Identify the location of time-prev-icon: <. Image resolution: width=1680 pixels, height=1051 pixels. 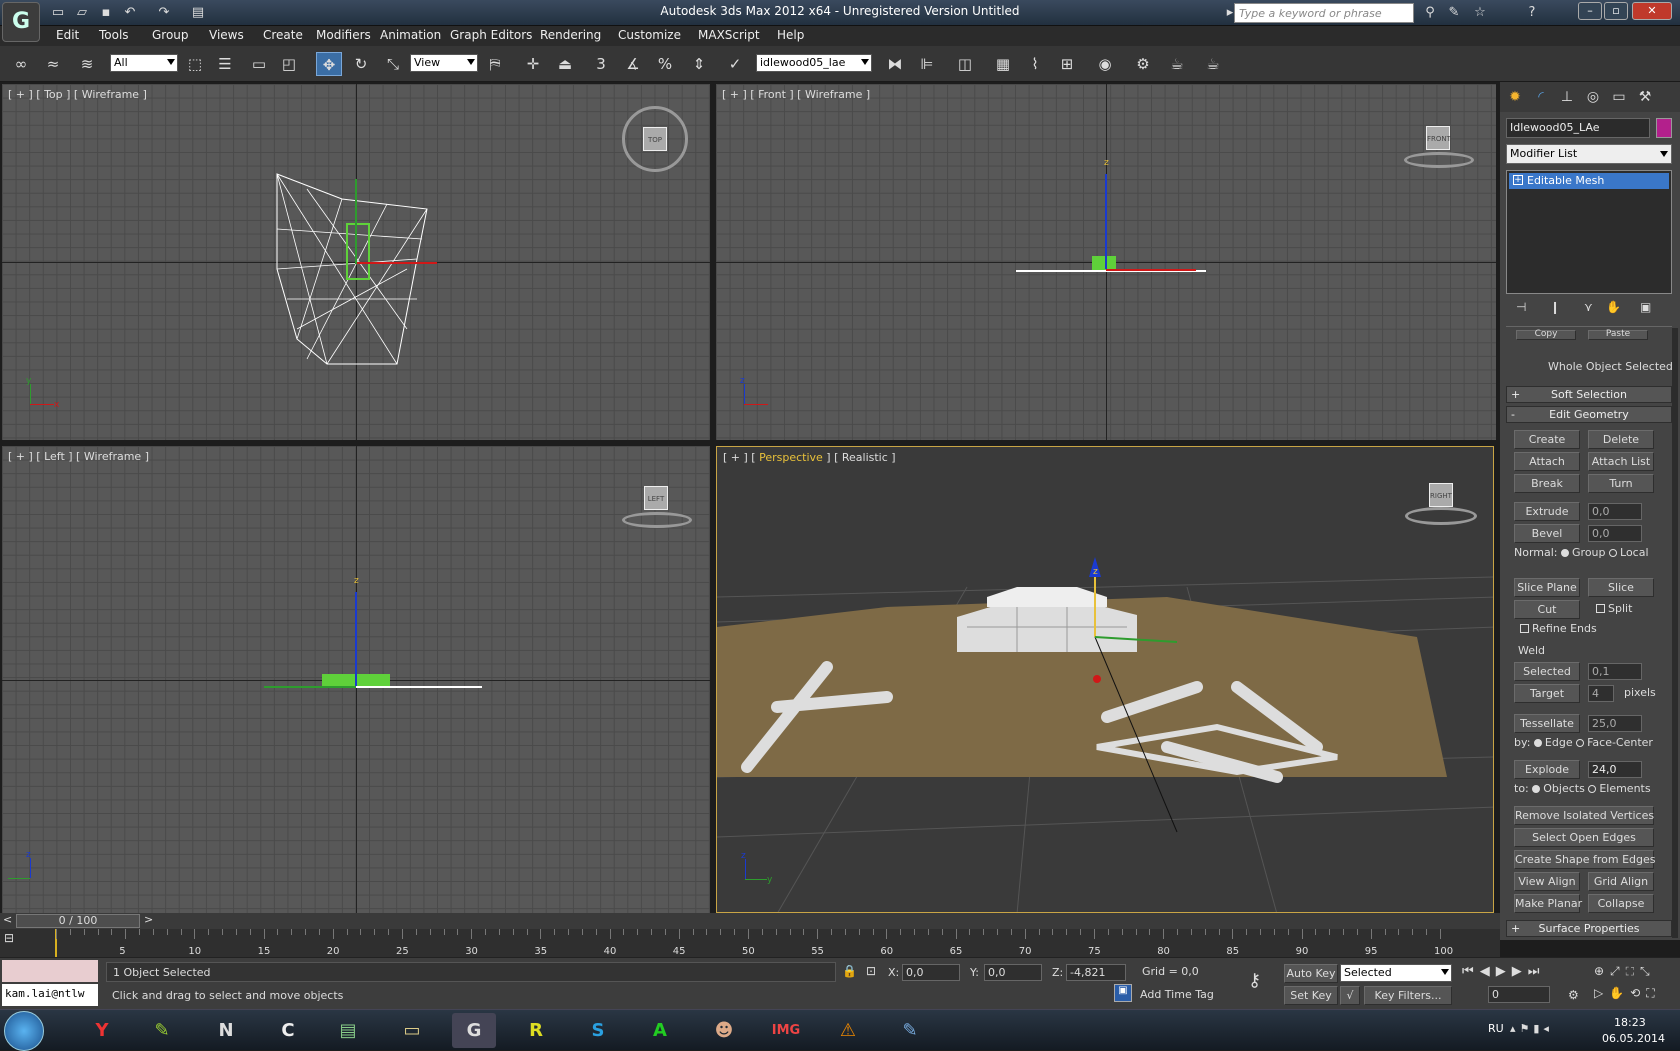
(7, 919).